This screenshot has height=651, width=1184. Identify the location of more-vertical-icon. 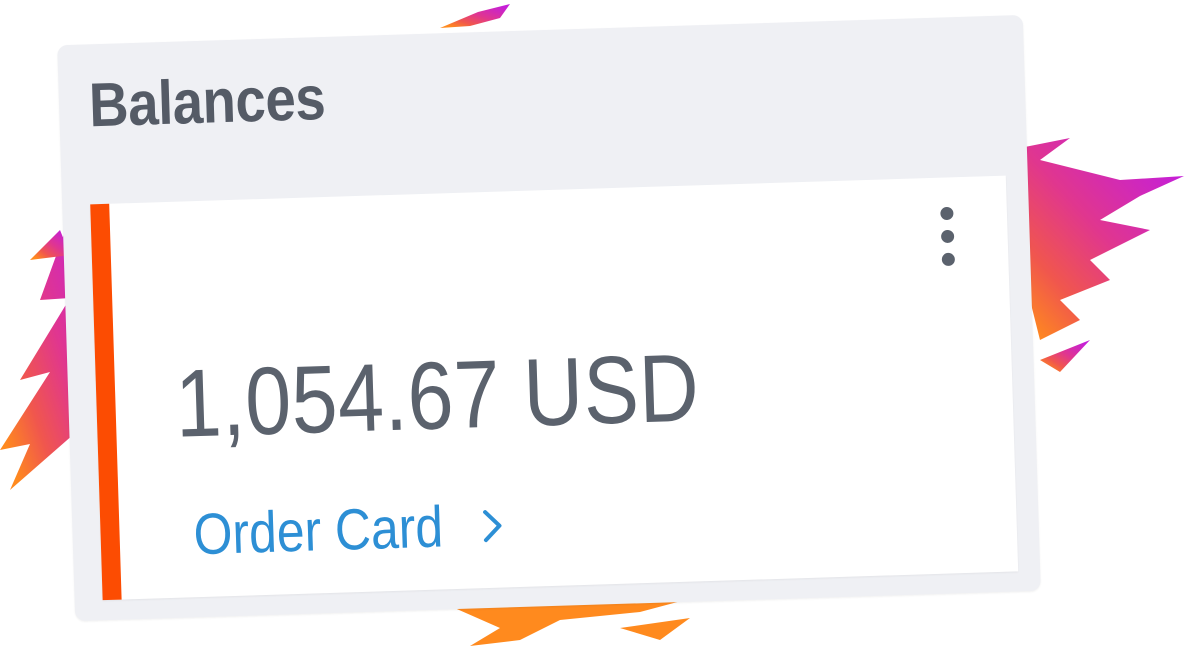
(948, 236).